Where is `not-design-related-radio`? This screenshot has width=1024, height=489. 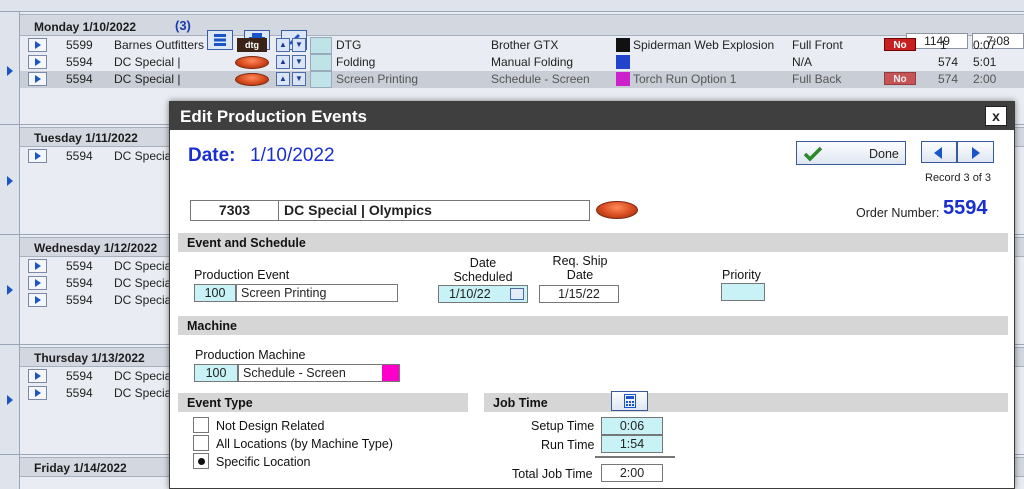 not-design-related-radio is located at coordinates (201, 425).